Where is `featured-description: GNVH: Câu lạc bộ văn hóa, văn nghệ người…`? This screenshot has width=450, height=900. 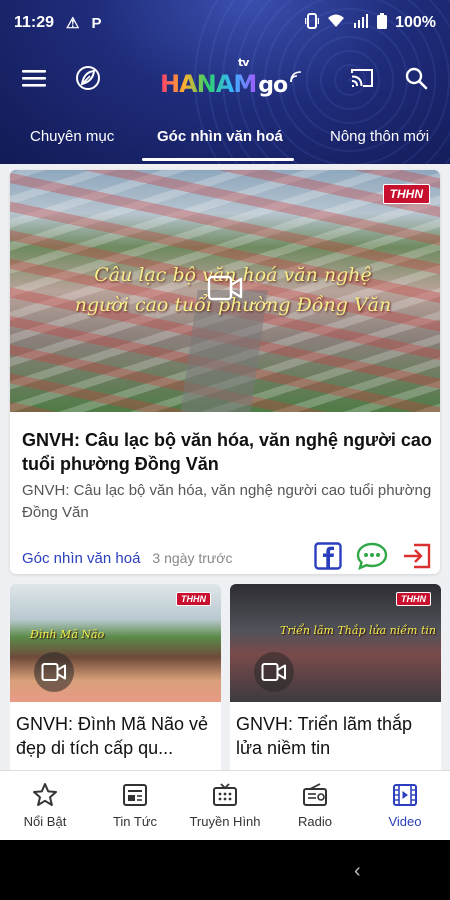
featured-description: GNVH: Câu lạc bộ văn hóa, văn nghệ người… is located at coordinates (227, 501).